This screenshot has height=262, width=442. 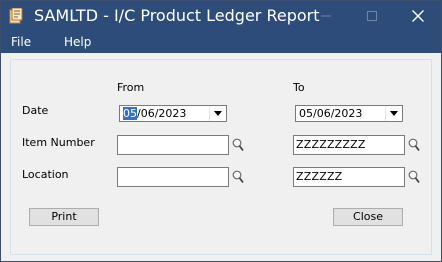 I want to click on menu-help: Help, so click(x=77, y=42).